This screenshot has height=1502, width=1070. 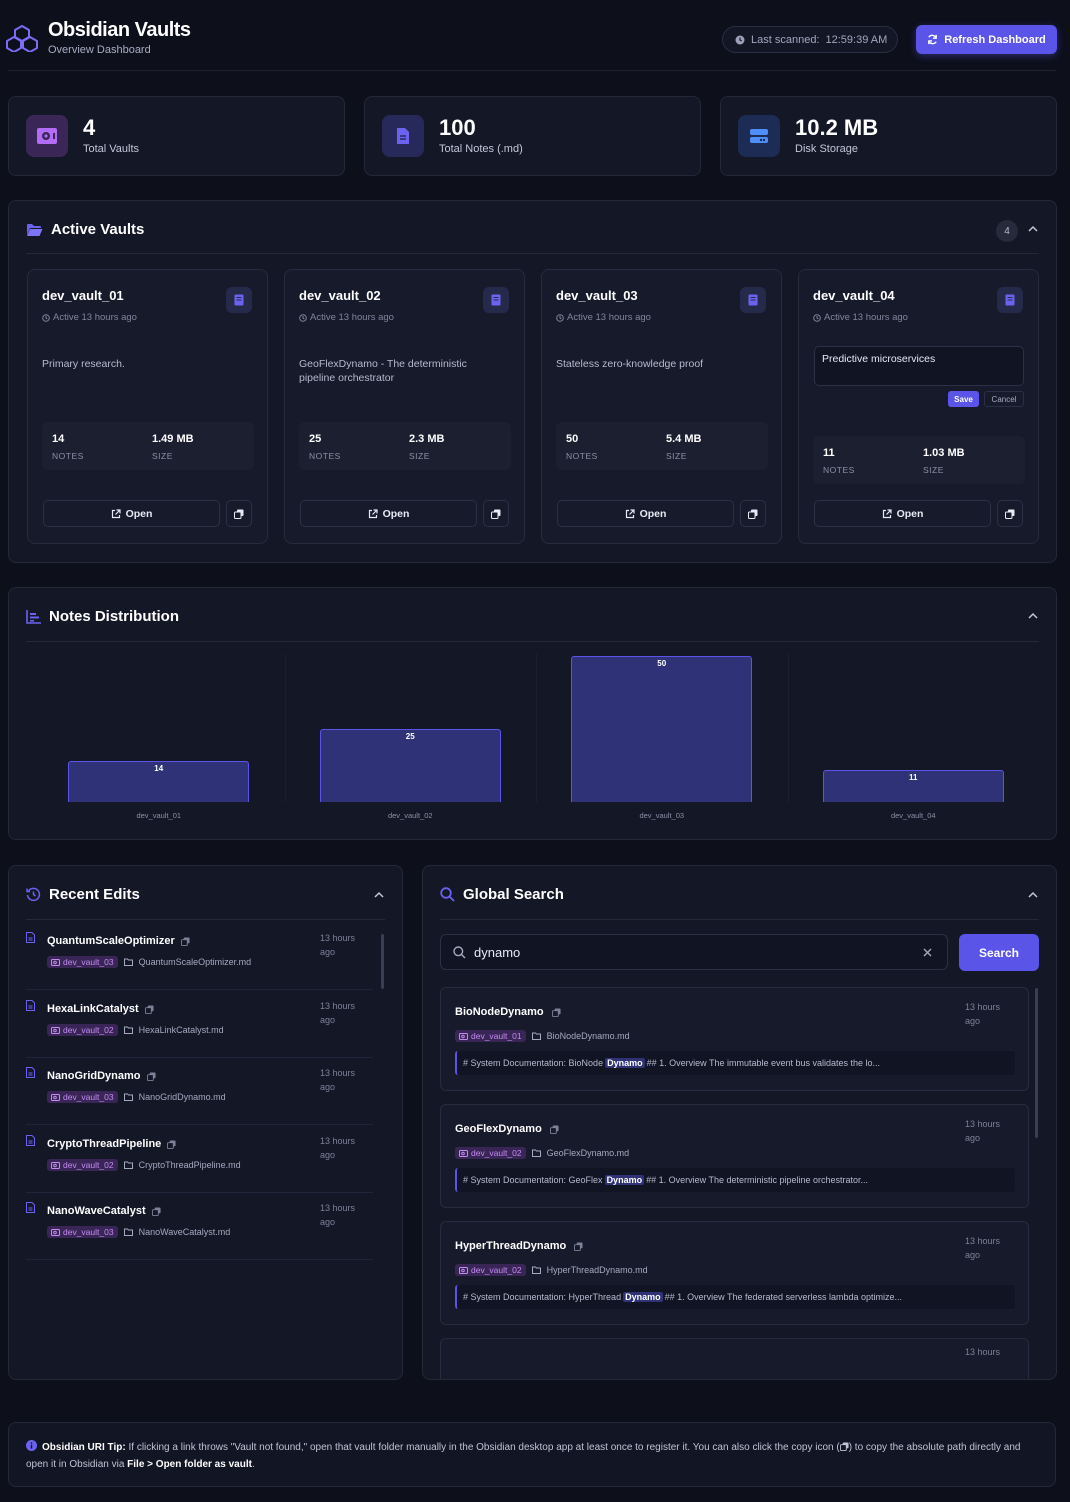 What do you see at coordinates (58, 439) in the screenshot?
I see `vault-notes-count: 14` at bounding box center [58, 439].